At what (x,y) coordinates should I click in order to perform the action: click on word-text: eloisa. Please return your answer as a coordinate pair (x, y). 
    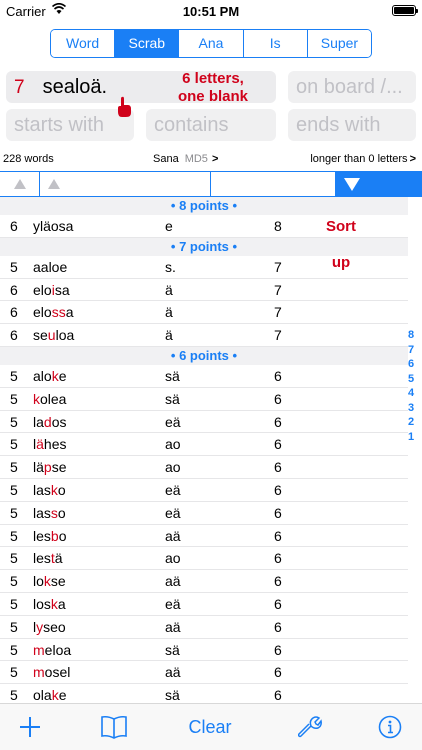
    Looking at the image, I should click on (51, 290).